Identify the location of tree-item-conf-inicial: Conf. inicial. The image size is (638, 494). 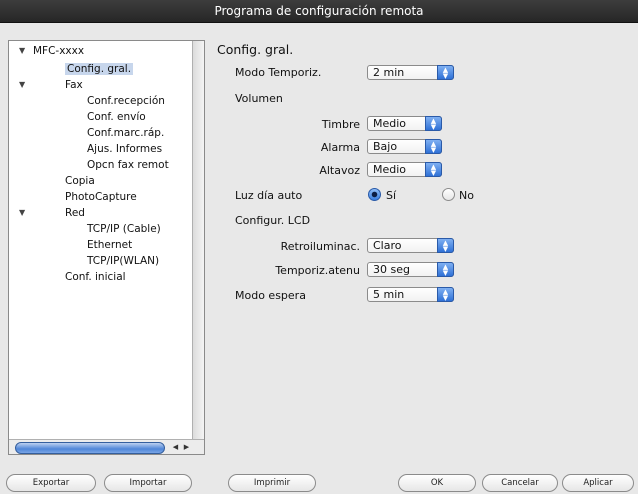
(95, 277).